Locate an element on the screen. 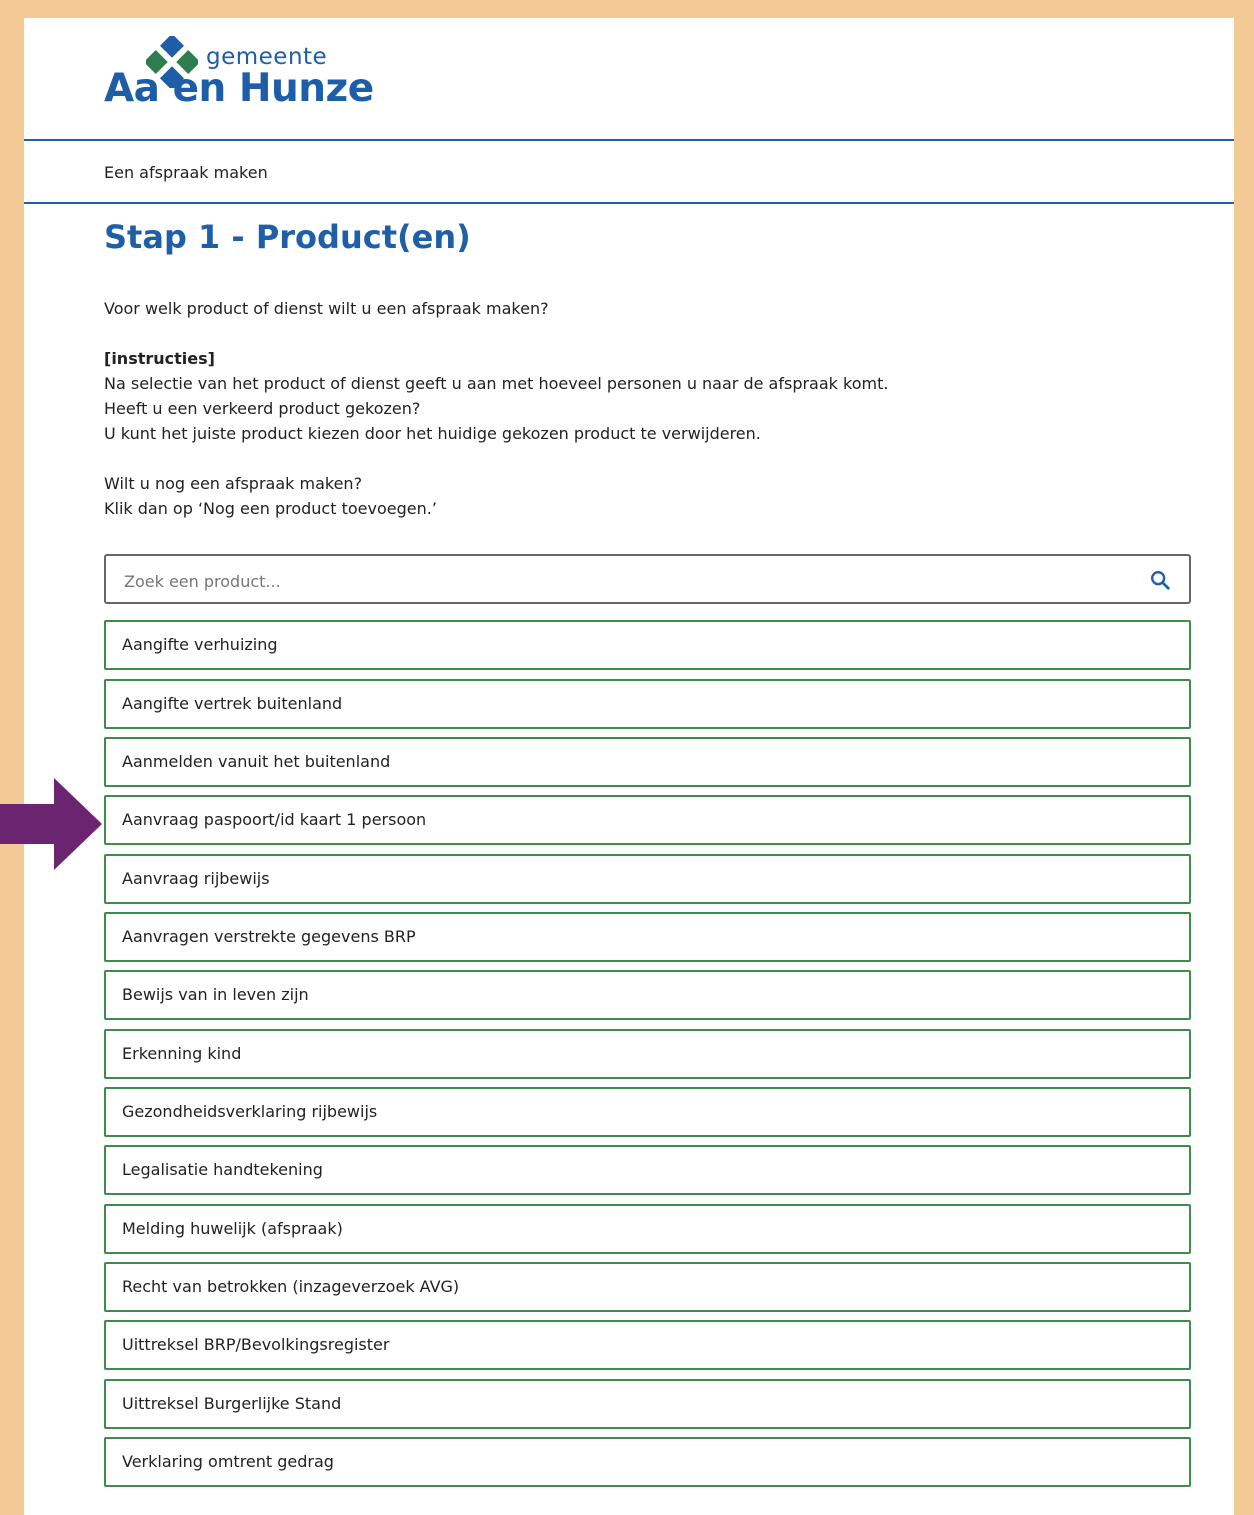 Image resolution: width=1254 pixels, height=1515 pixels. highlight-arrow-icon is located at coordinates (51, 824).